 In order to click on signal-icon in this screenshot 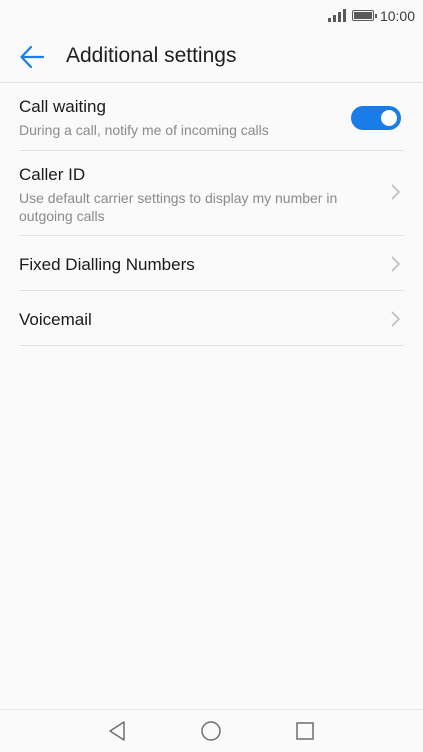, I will do `click(336, 15)`.